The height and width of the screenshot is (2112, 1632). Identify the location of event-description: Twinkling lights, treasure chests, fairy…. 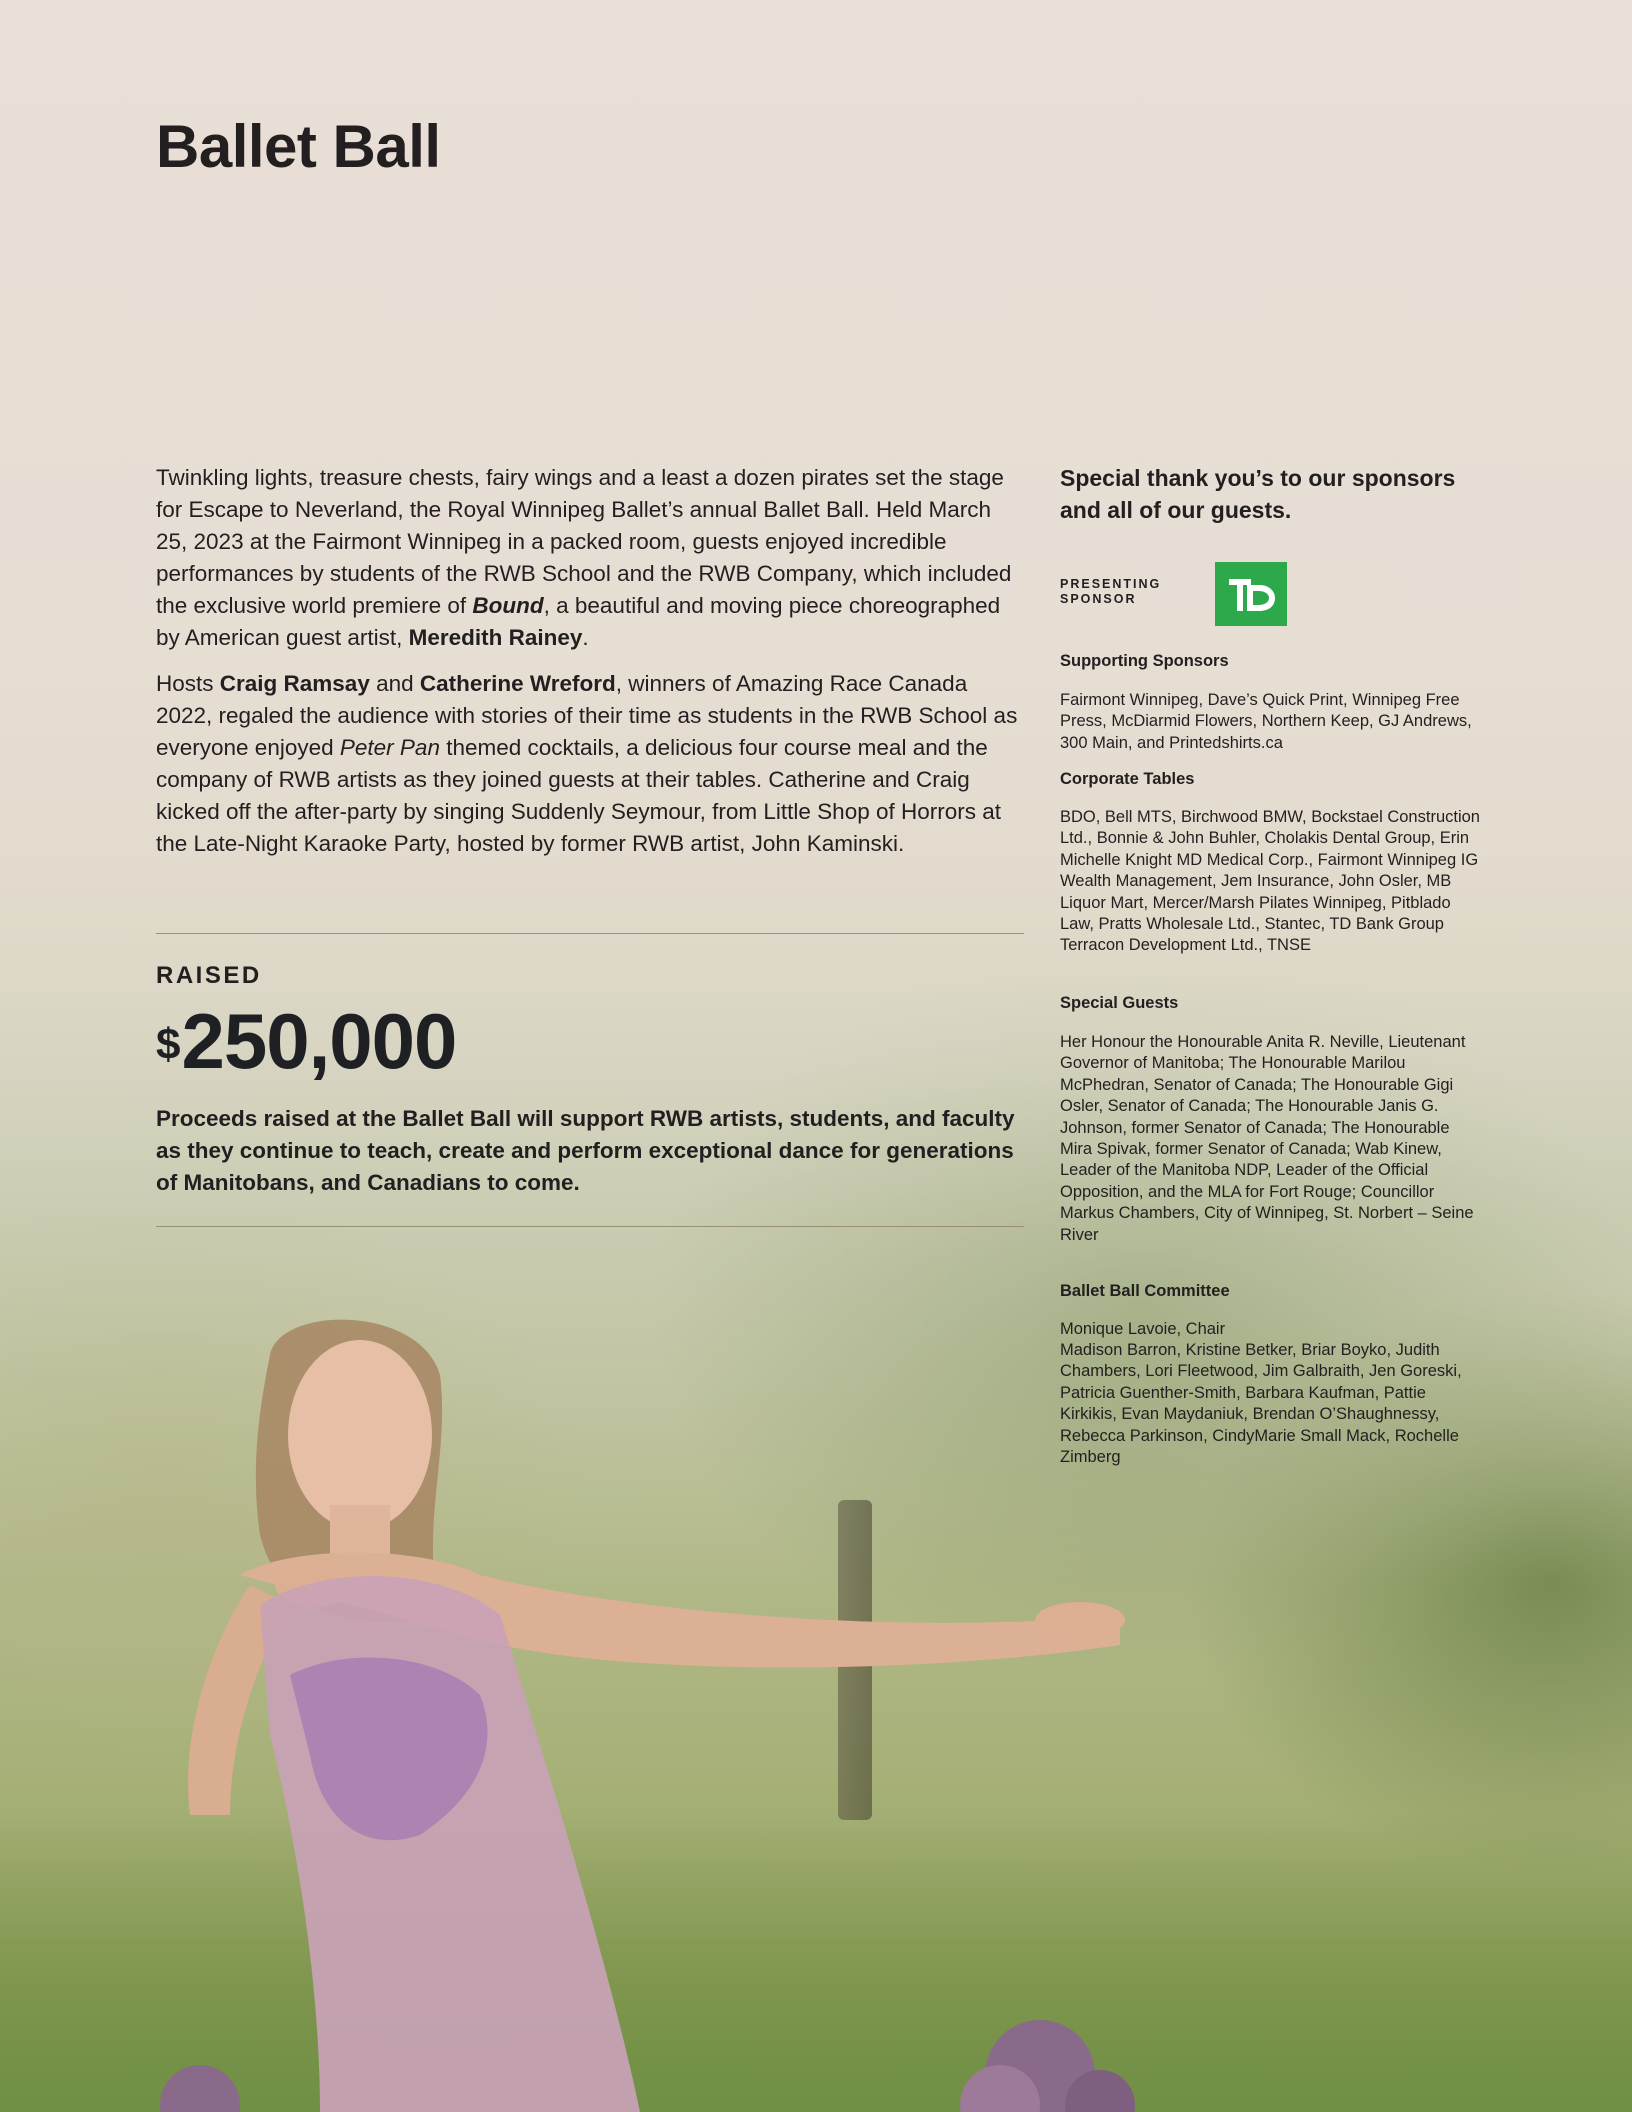
(590, 668).